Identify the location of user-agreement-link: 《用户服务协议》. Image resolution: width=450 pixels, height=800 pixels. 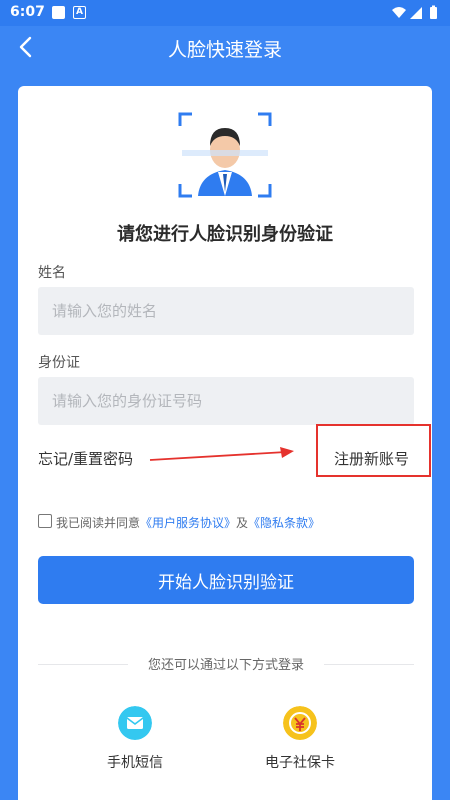
(188, 523).